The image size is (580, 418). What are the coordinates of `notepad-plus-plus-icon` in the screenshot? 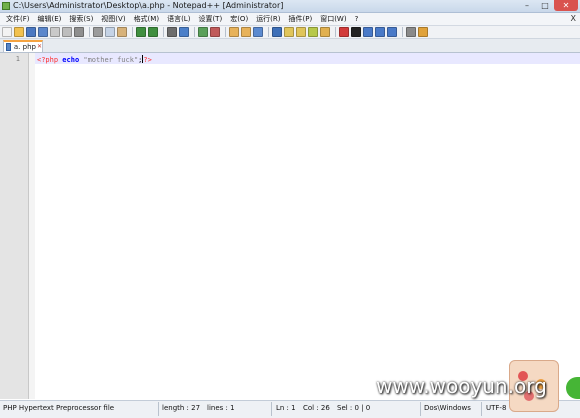 It's located at (6, 6).